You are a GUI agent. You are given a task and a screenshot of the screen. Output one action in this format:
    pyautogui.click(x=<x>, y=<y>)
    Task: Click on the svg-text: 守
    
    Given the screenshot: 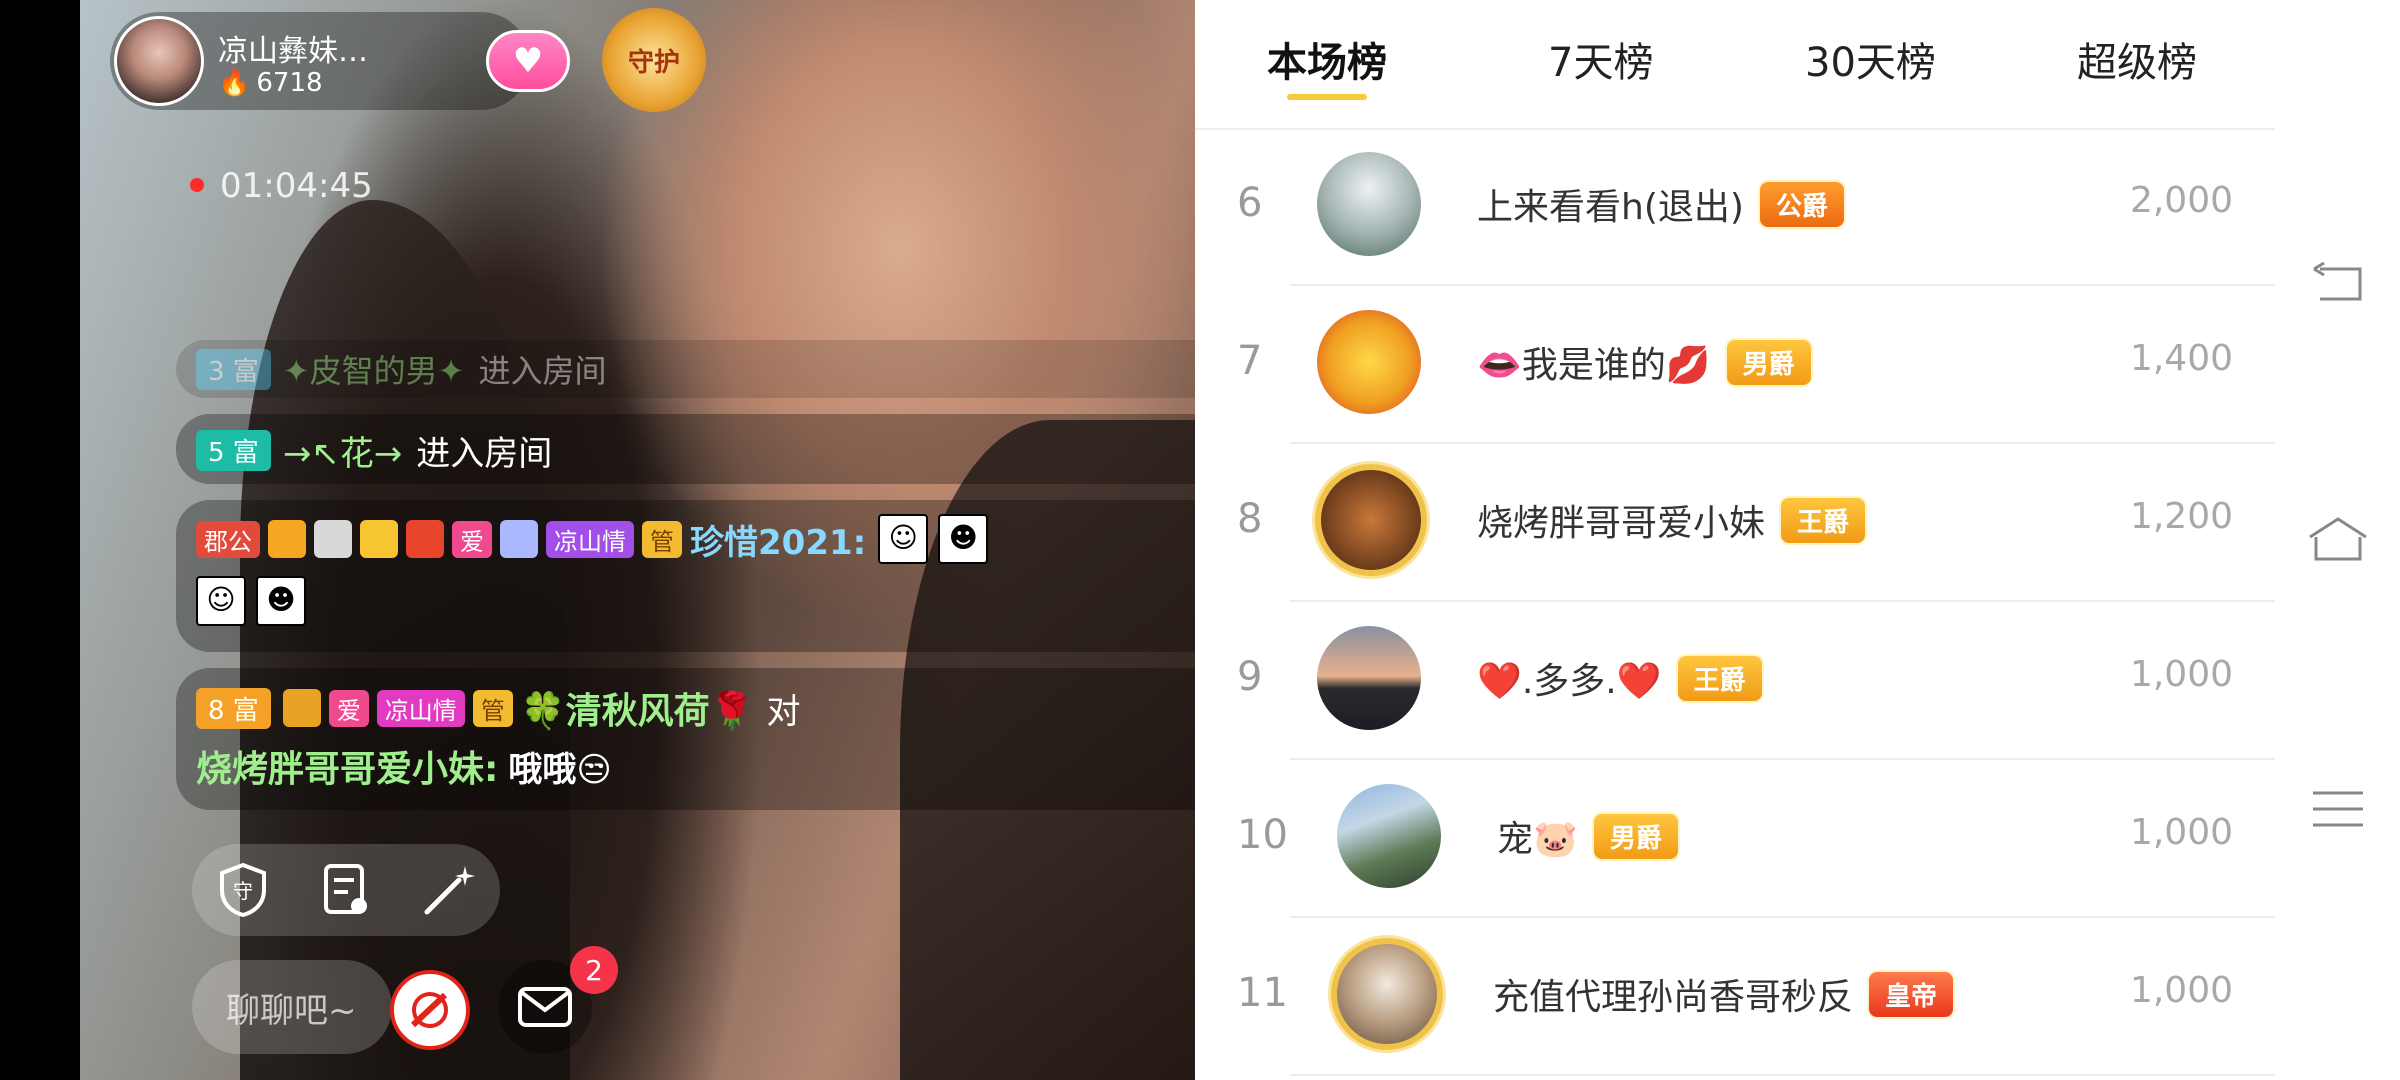 What is the action you would take?
    pyautogui.click(x=243, y=891)
    